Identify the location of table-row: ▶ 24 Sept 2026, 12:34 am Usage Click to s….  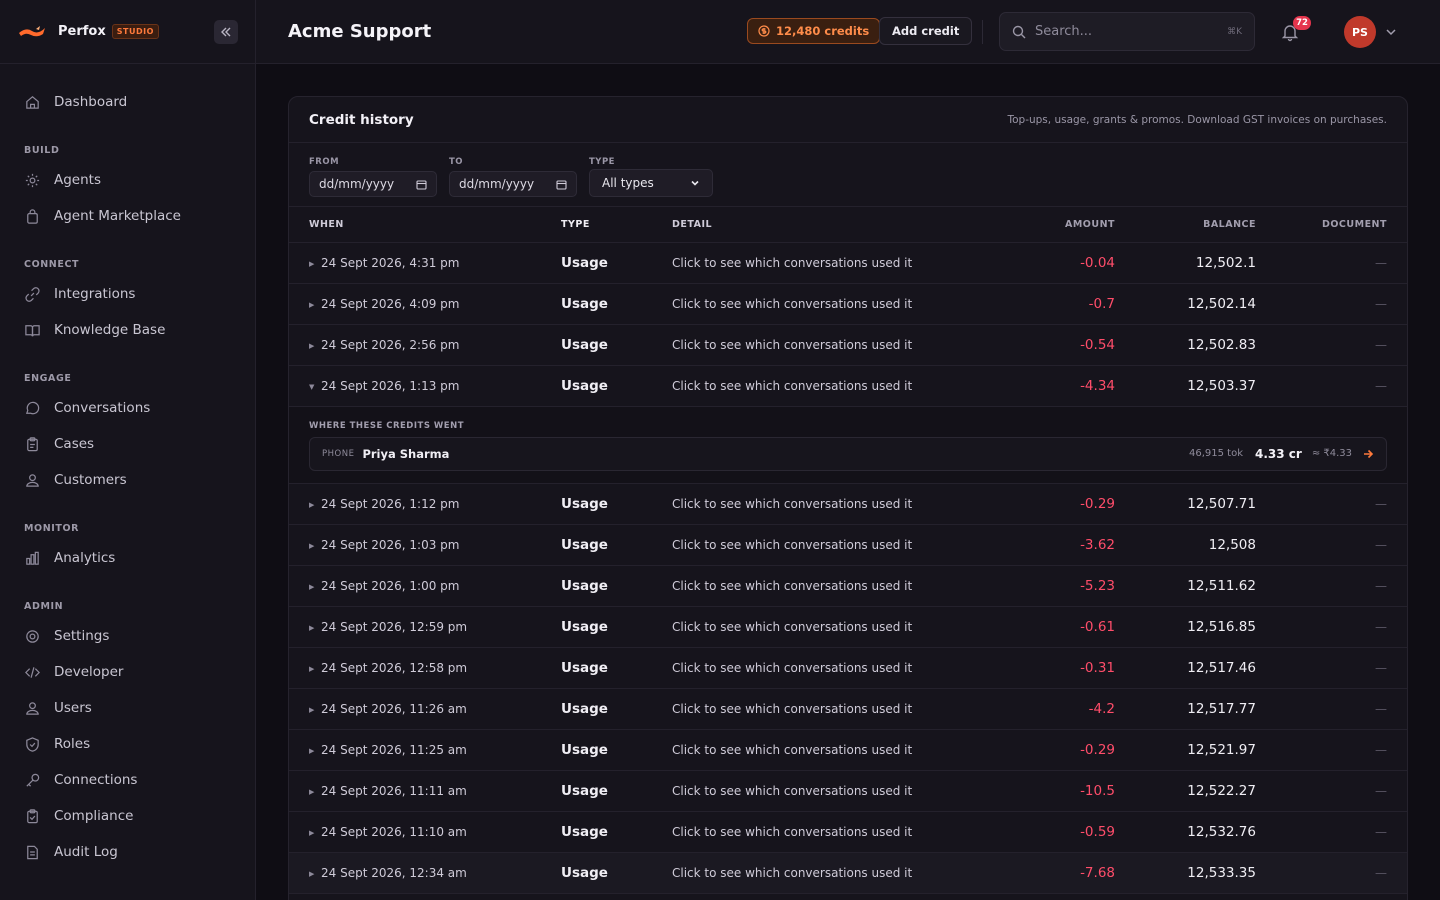
(848, 873).